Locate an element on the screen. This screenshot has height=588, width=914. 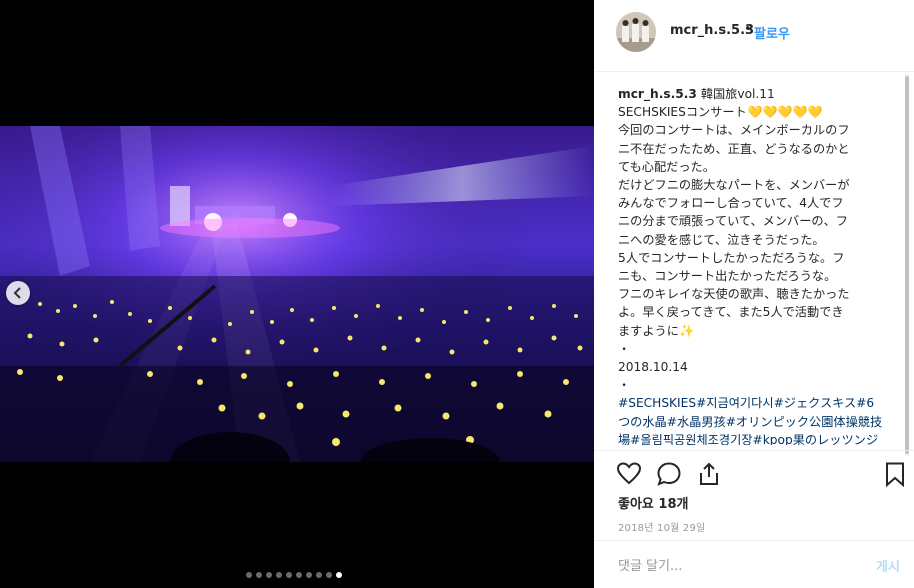
caption-line-0: 韓国旅vol.11 is located at coordinates (737, 94).